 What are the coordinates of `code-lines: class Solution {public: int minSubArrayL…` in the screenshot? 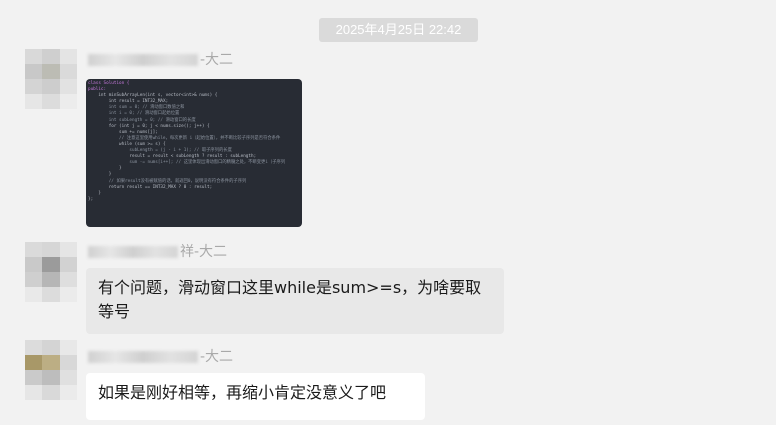 It's located at (195, 142).